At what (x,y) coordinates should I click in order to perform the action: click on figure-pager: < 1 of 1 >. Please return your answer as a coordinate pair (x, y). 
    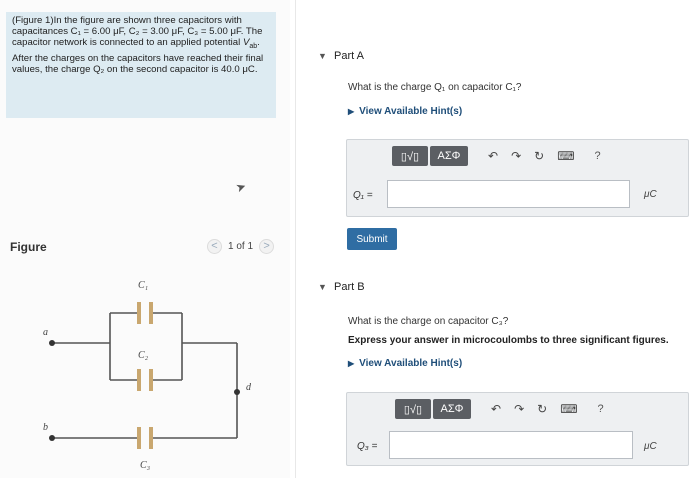
    Looking at the image, I should click on (241, 246).